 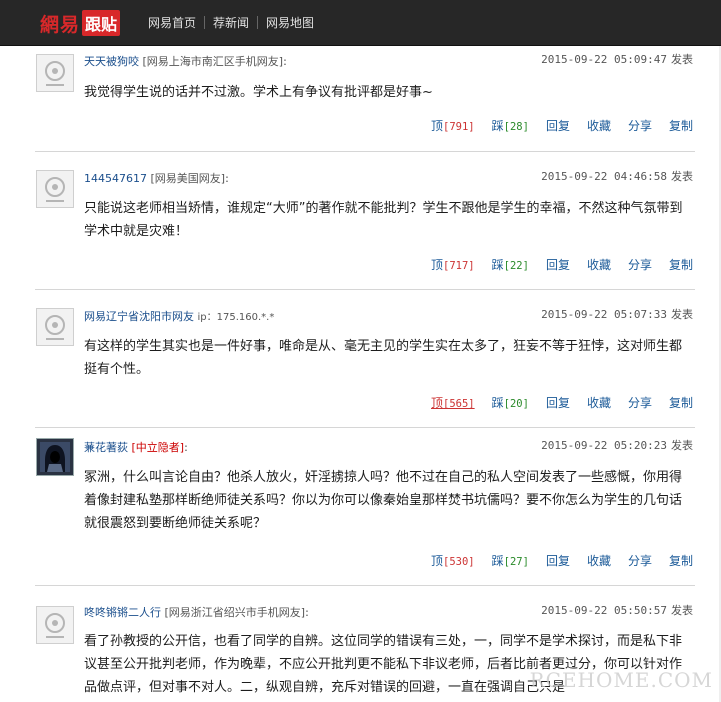 I want to click on author-name-link: 蒹花著荻, so click(x=106, y=447).